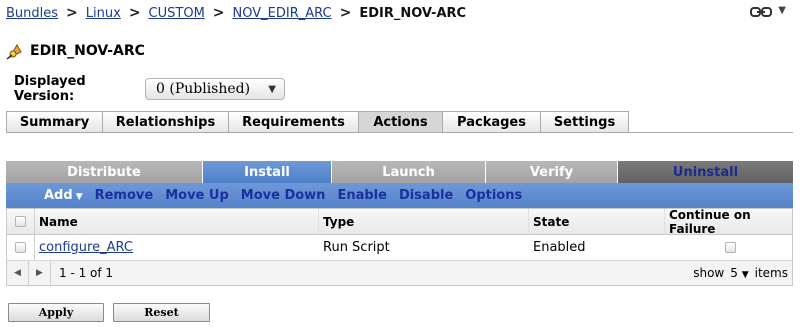  Describe the element at coordinates (86, 273) in the screenshot. I see `pager-range: 1 - 1 of 1` at that location.